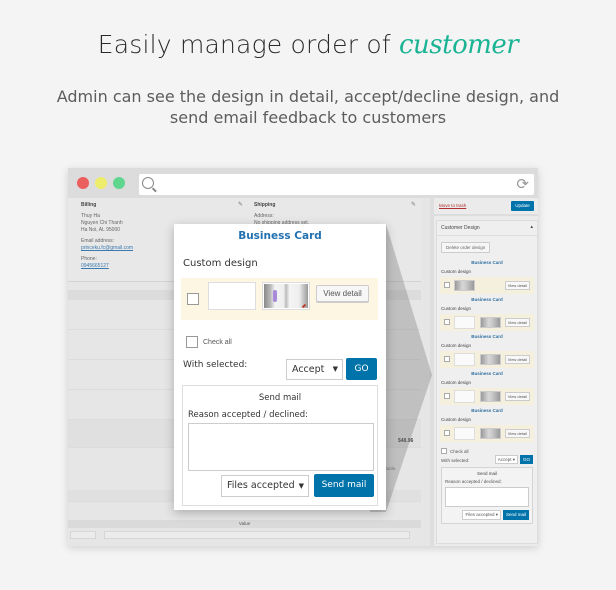 This screenshot has width=616, height=590. I want to click on shipping-heading: Shipping, so click(265, 205).